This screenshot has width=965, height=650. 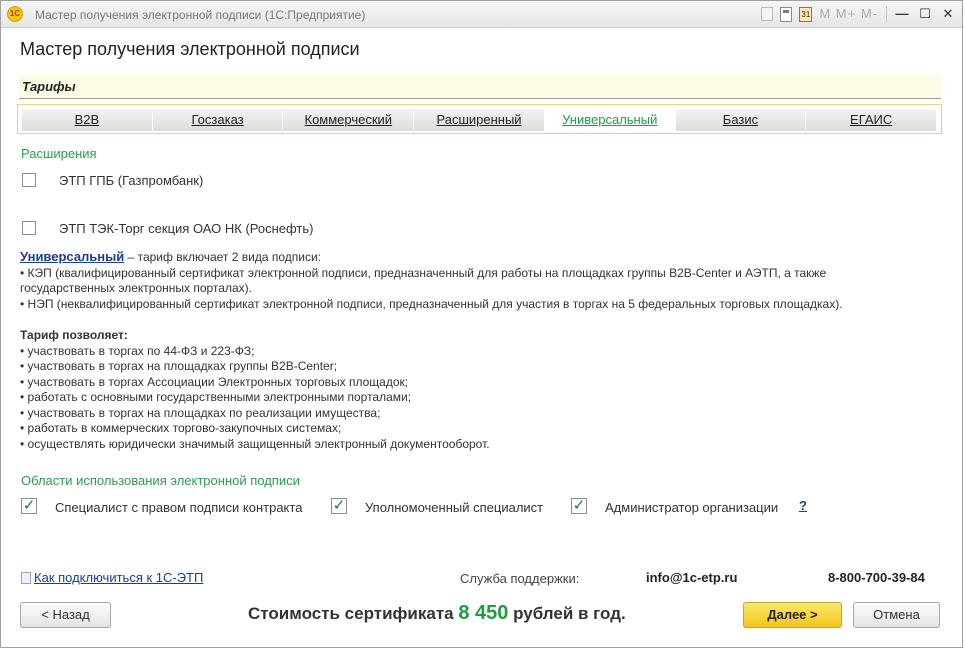 I want to click on close-icon: ✕, so click(x=948, y=14).